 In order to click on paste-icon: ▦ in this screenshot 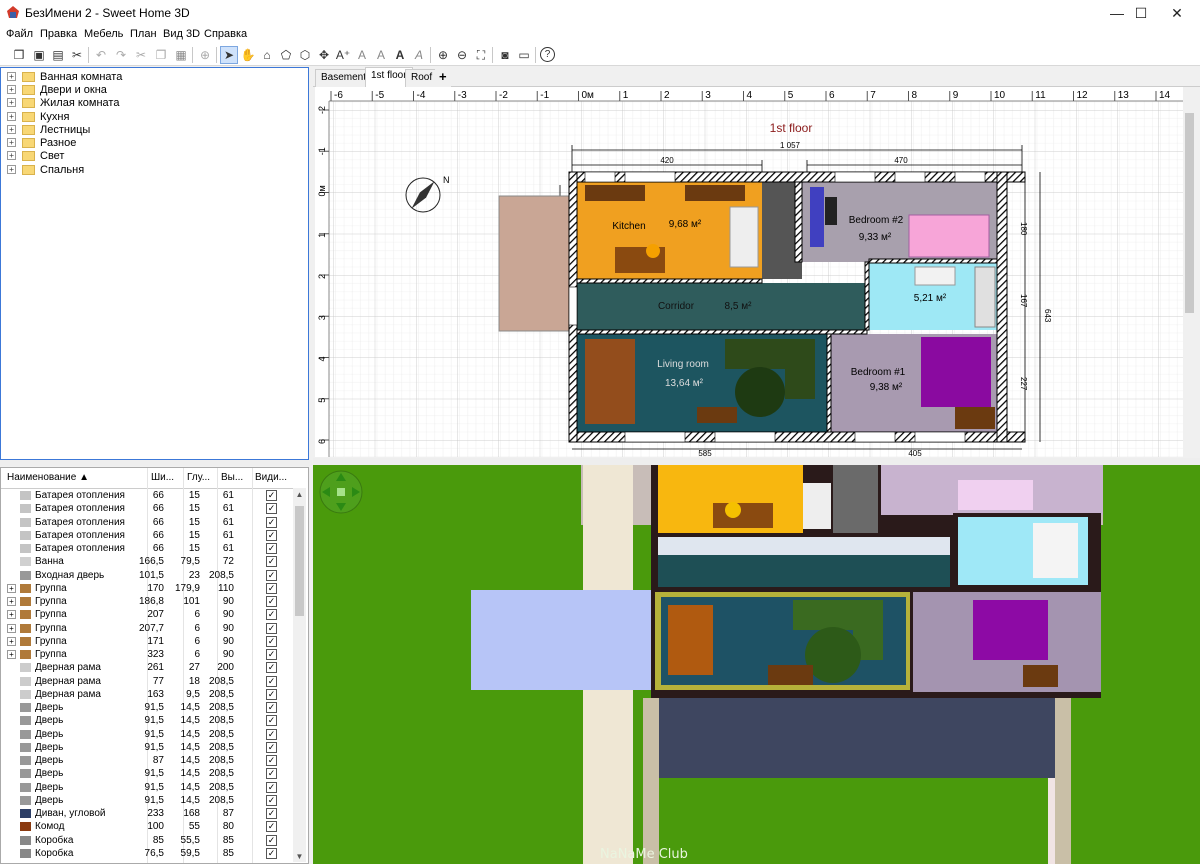, I will do `click(181, 55)`.